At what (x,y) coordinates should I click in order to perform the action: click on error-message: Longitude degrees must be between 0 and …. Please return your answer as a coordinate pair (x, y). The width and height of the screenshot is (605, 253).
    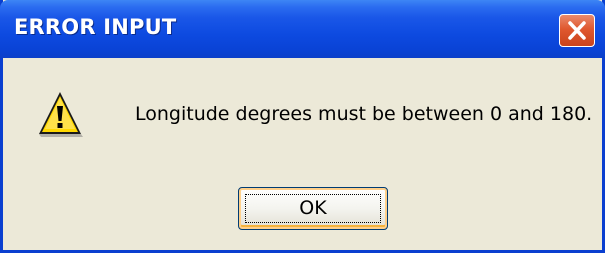
    Looking at the image, I should click on (364, 114).